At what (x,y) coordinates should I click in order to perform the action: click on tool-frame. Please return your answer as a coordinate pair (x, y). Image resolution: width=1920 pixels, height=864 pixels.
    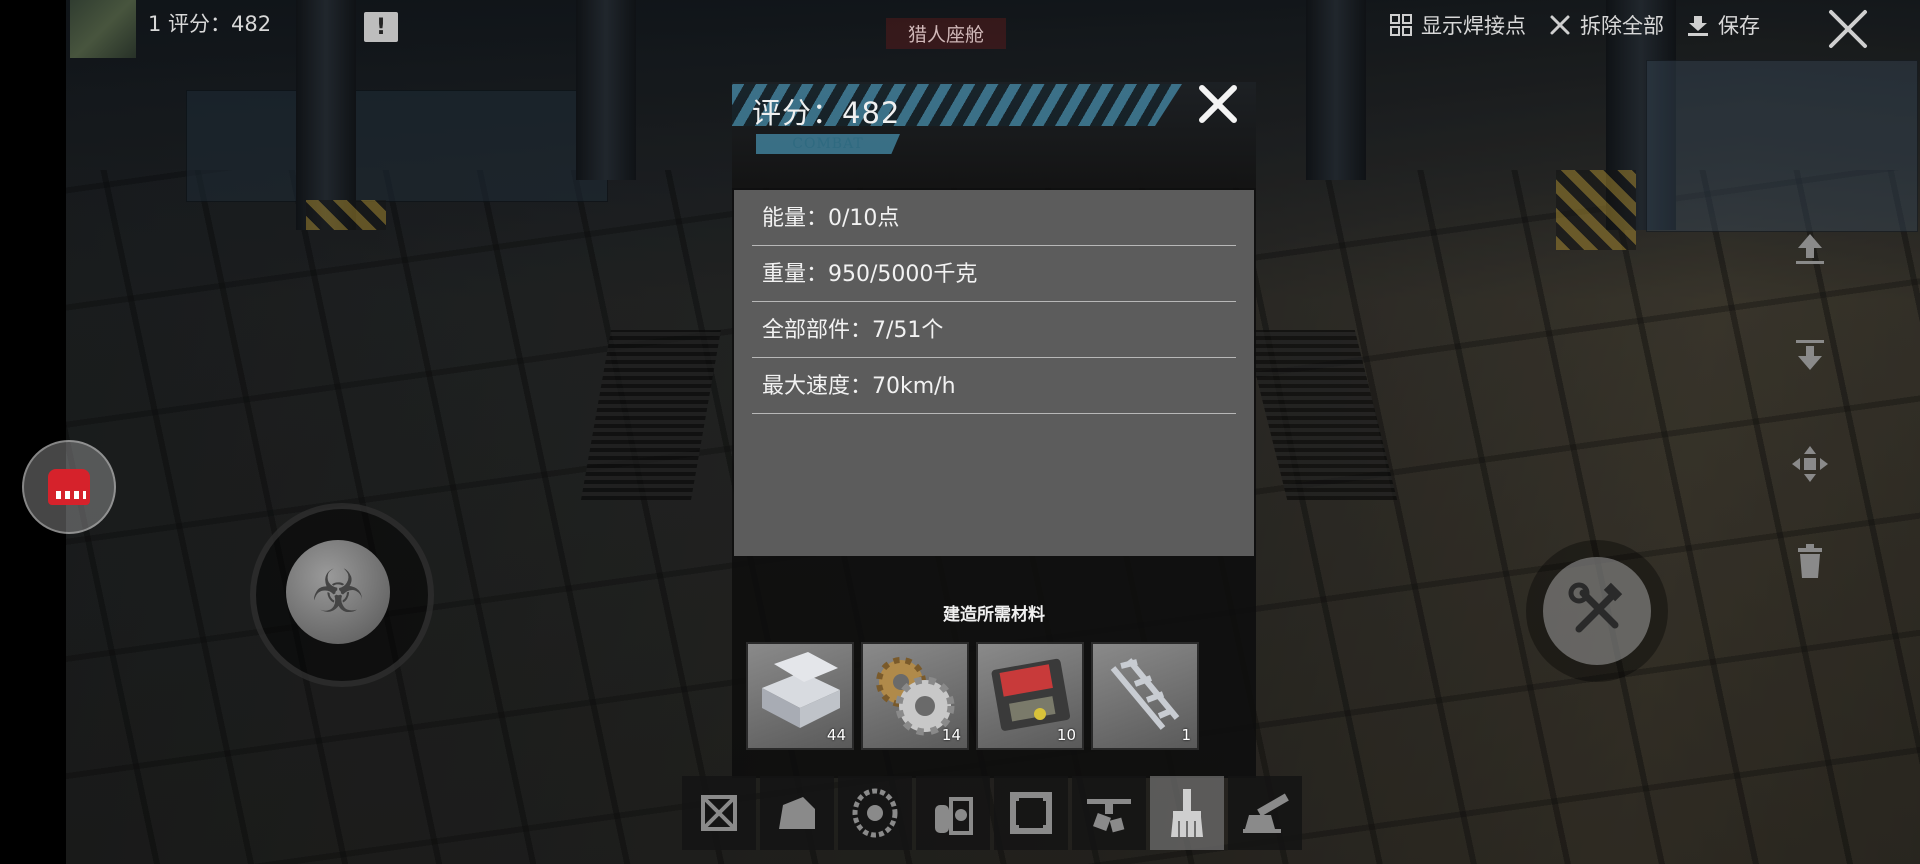
    Looking at the image, I should click on (719, 813).